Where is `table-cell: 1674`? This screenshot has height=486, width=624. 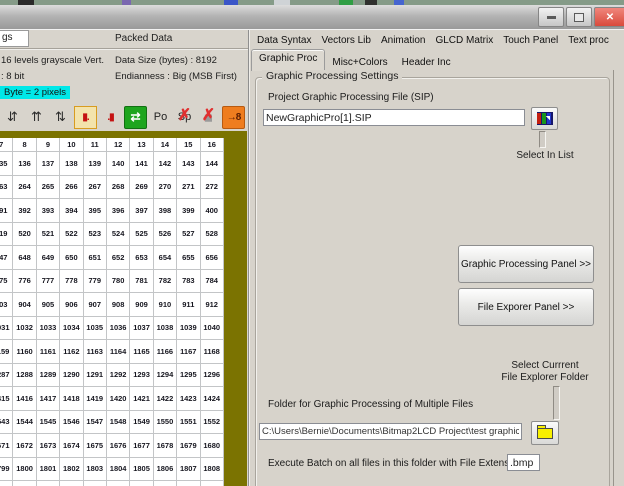
table-cell: 1674 is located at coordinates (71, 445).